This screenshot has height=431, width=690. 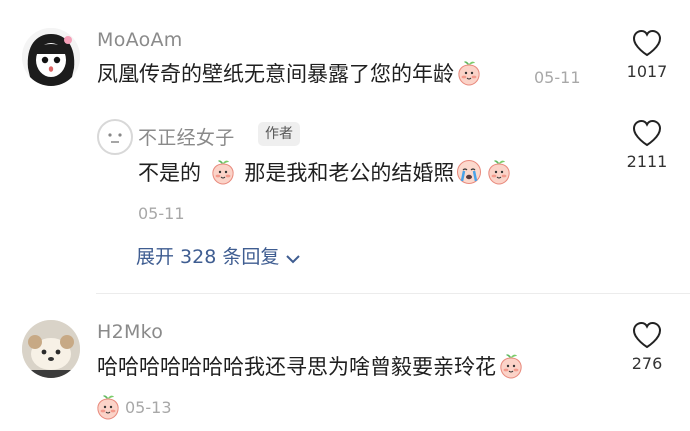 I want to click on like-button: 1017, so click(x=647, y=54).